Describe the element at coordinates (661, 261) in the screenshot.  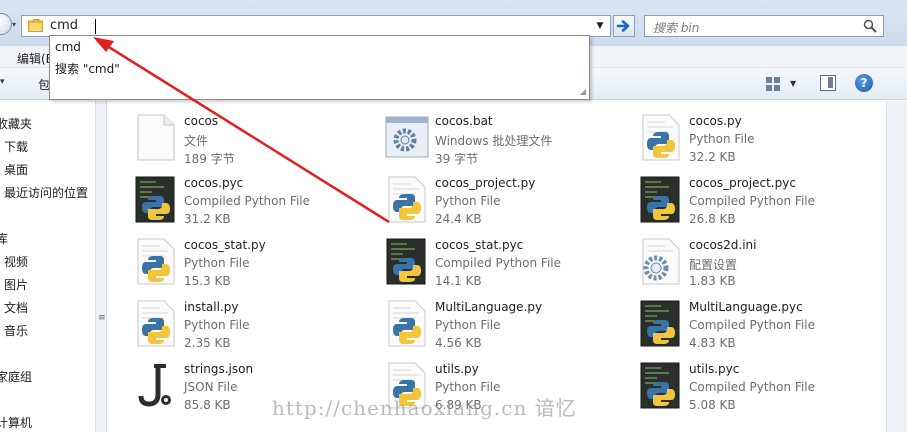
I see `config-file-icon` at that location.